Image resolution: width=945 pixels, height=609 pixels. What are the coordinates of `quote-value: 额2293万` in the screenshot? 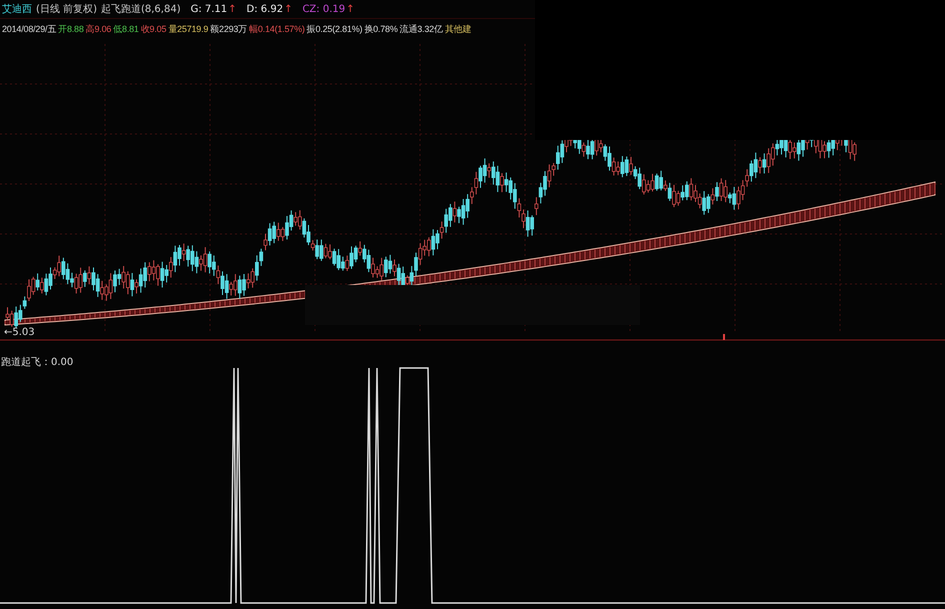 It's located at (229, 29).